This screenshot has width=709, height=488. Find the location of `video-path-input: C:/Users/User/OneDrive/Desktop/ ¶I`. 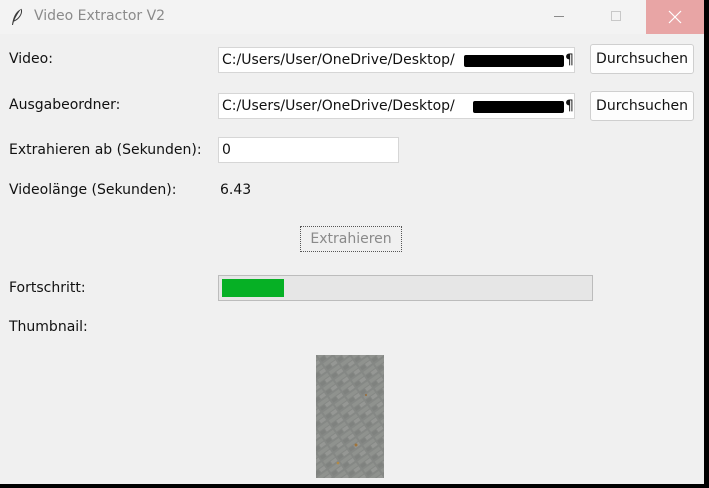

video-path-input: C:/Users/User/OneDrive/Desktop/ ¶I is located at coordinates (396, 60).